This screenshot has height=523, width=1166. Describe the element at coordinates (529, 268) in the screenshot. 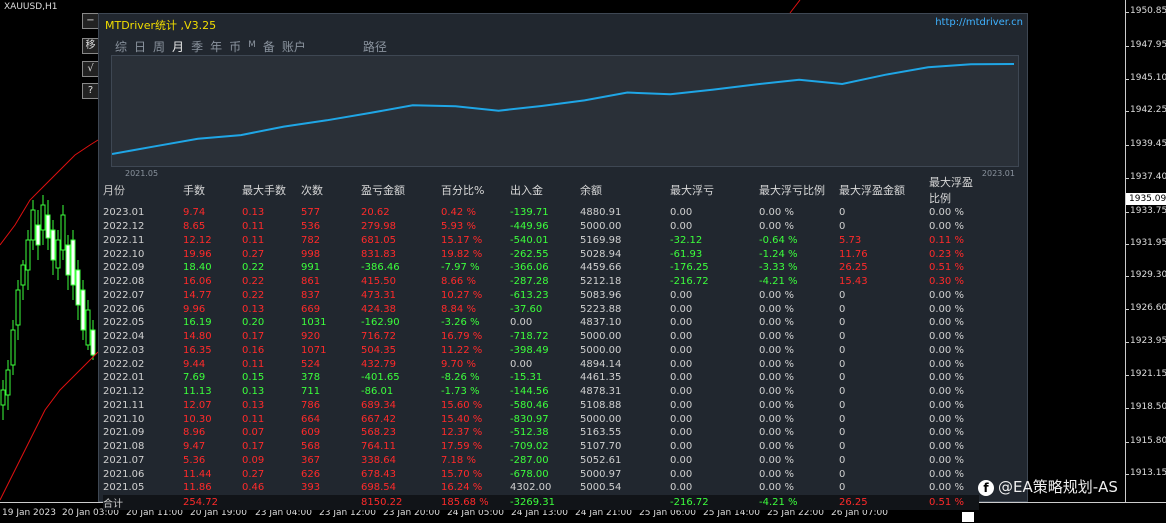

I see `table-cell: -366.06` at that location.